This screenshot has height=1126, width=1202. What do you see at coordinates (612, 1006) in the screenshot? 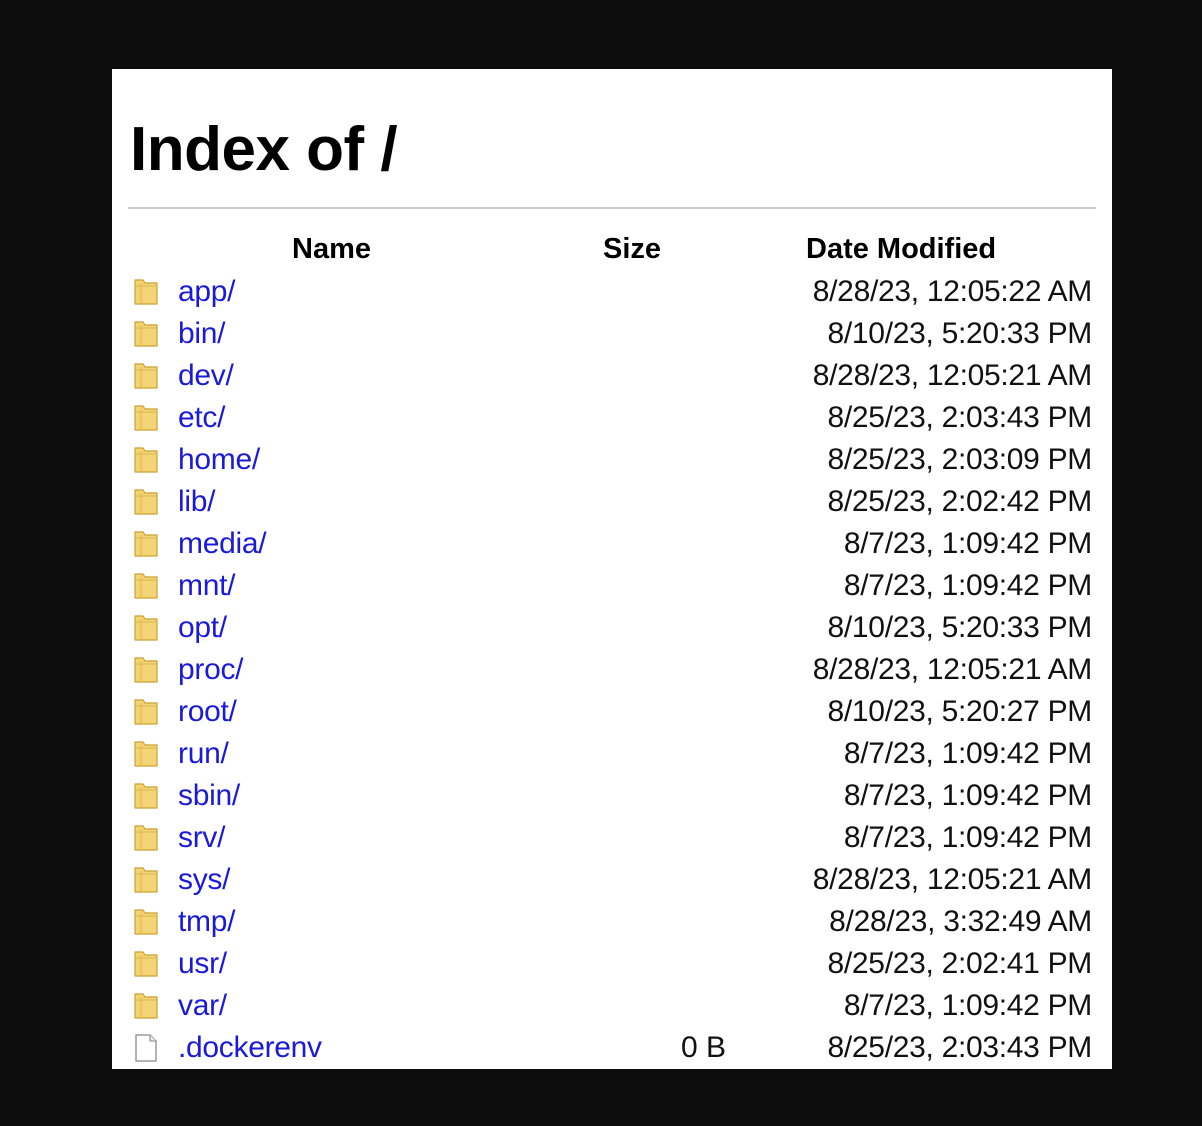
I see `table-row: var/8/7/23, 1:09:42 PM` at bounding box center [612, 1006].